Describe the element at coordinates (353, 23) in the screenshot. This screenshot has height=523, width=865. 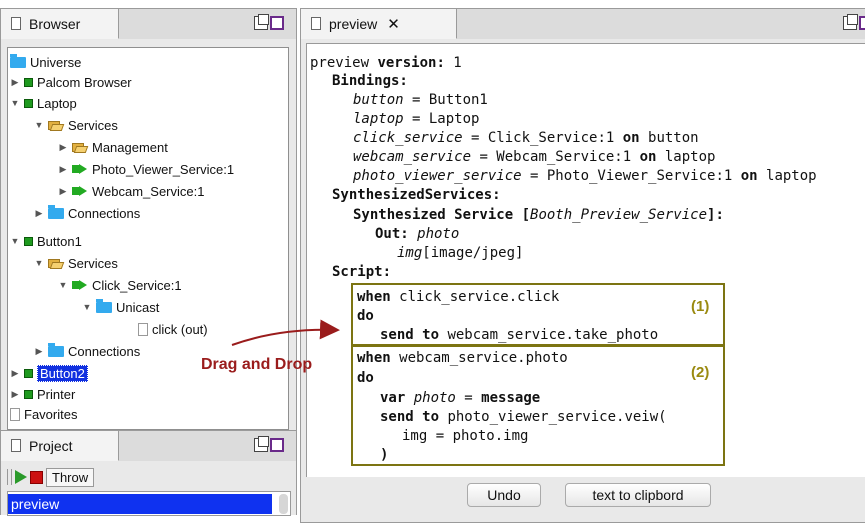
I see `editor-tab-label: preview` at that location.